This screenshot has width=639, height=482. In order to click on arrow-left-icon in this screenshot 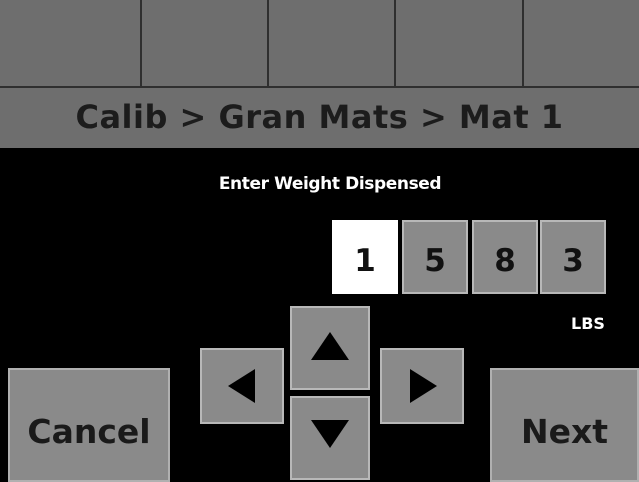, I will do `click(241, 386)`.